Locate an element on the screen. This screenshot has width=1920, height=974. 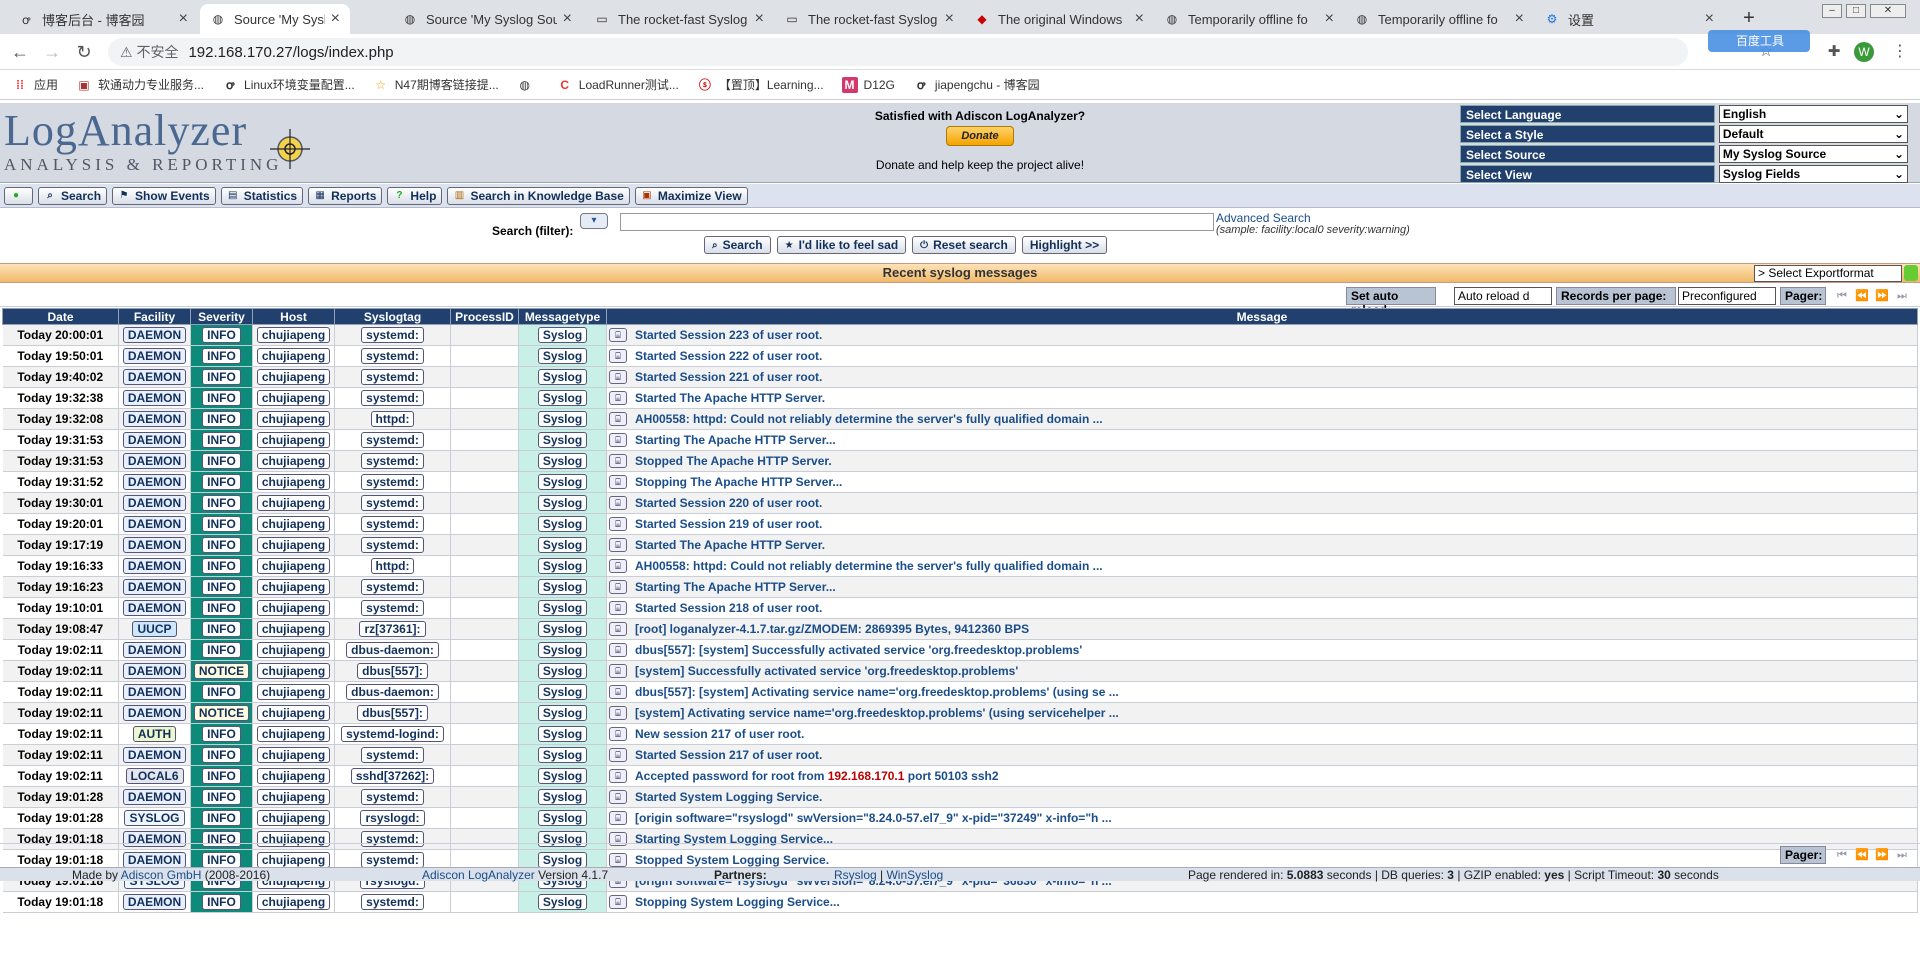
syslogtag-badge: rsyslogd: is located at coordinates (392, 818).